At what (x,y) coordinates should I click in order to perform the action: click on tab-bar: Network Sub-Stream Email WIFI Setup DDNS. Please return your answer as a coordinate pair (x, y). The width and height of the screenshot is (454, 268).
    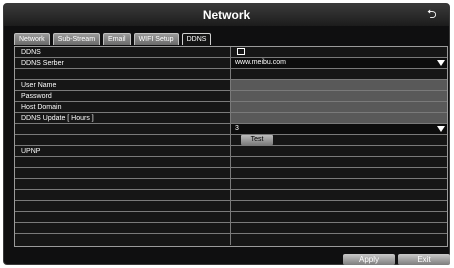
    Looking at the image, I should click on (113, 39).